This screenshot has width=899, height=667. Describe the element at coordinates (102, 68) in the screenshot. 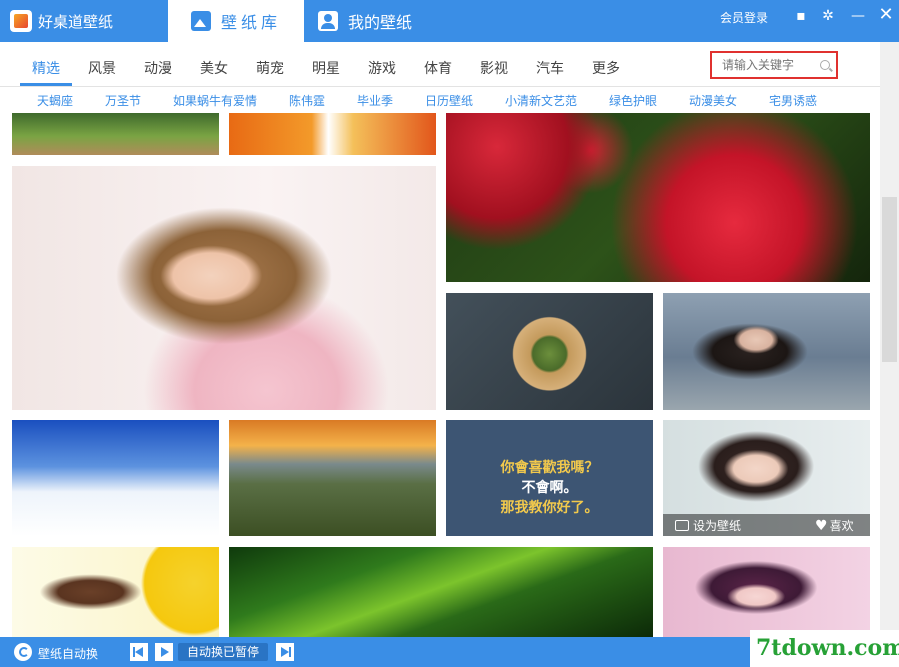

I see `category-scenery: 风景` at that location.